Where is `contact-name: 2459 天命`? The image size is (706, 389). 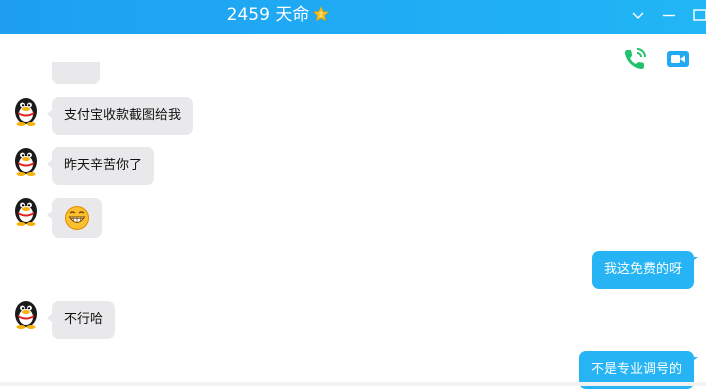 contact-name: 2459 天命 is located at coordinates (268, 15).